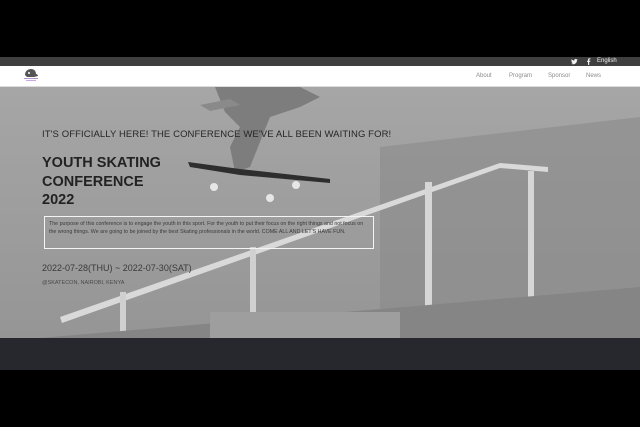 Image resolution: width=640 pixels, height=427 pixels. Describe the element at coordinates (101, 163) in the screenshot. I see `hero-title-line-1: YOUTH SKATING` at that location.